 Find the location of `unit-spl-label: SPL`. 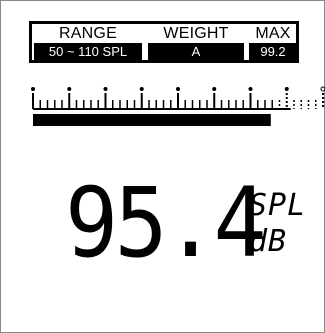

unit-spl-label: SPL is located at coordinates (278, 205).